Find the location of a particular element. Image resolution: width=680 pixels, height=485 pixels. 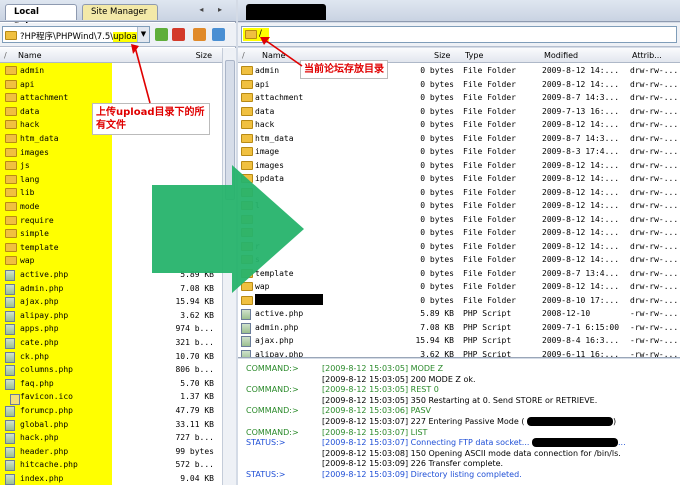

transfer-arrow-icon is located at coordinates (228, 229).